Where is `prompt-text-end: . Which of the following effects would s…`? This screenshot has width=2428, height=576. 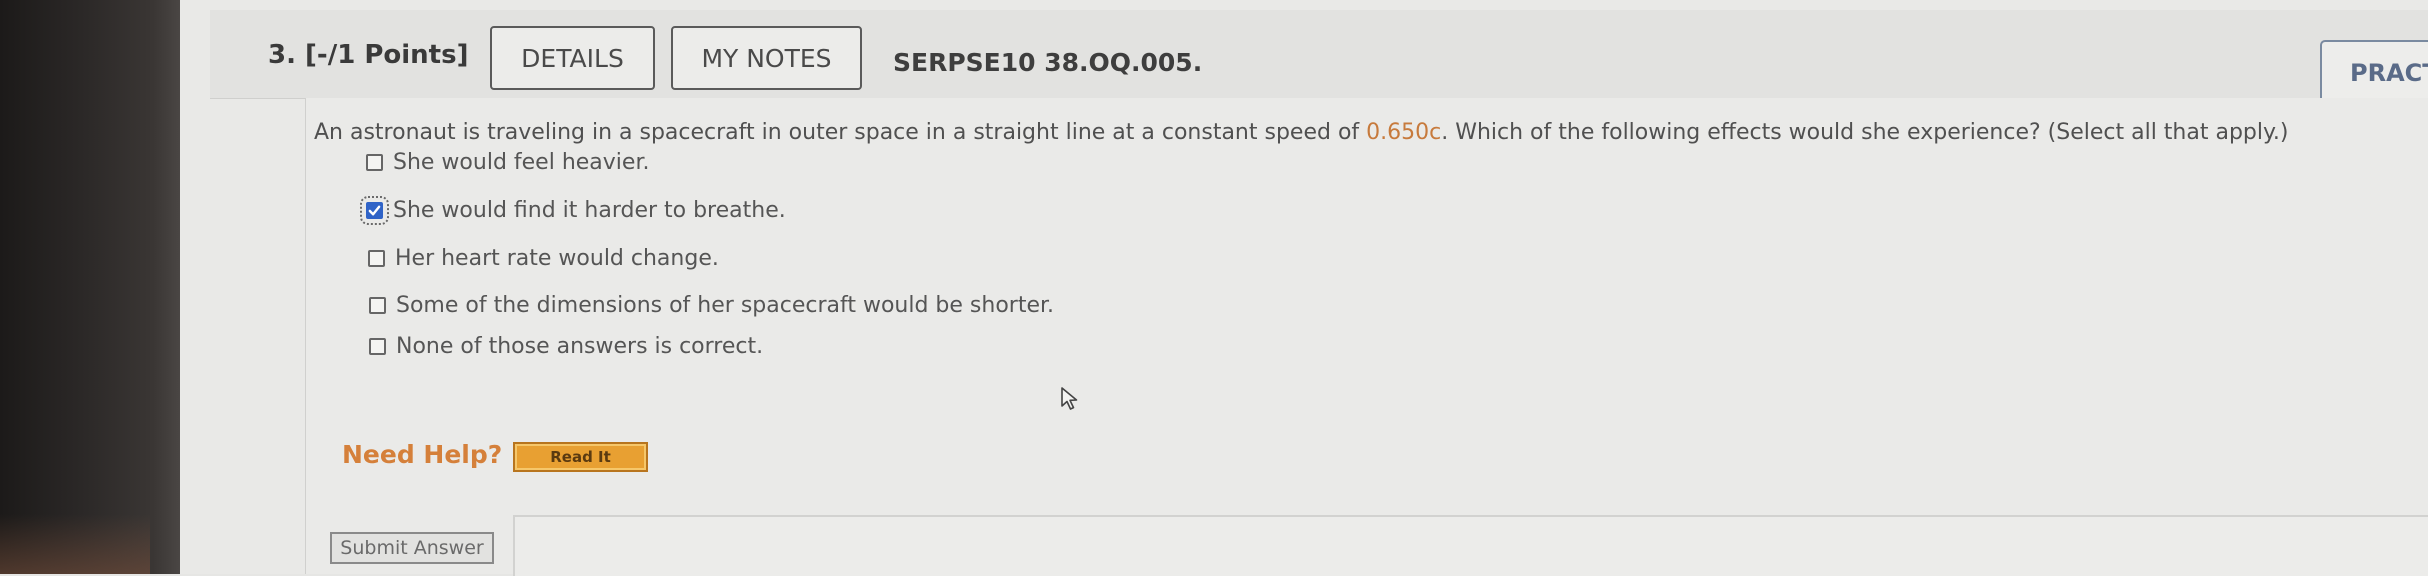 prompt-text-end: . Which of the following effects would s… is located at coordinates (1865, 132).